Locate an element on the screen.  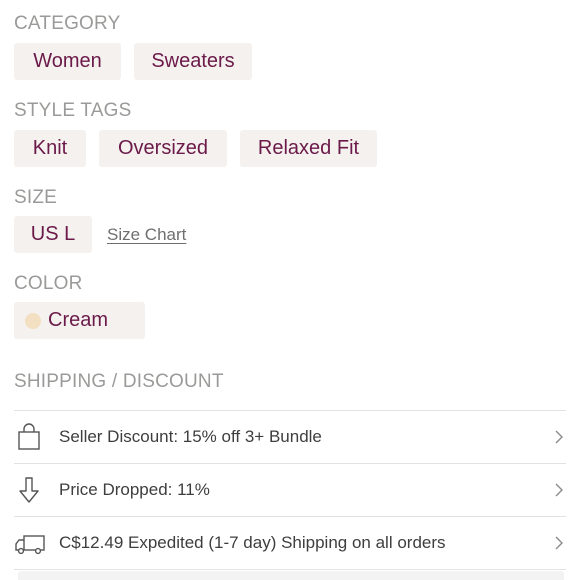
arrow-down-icon is located at coordinates (30, 490).